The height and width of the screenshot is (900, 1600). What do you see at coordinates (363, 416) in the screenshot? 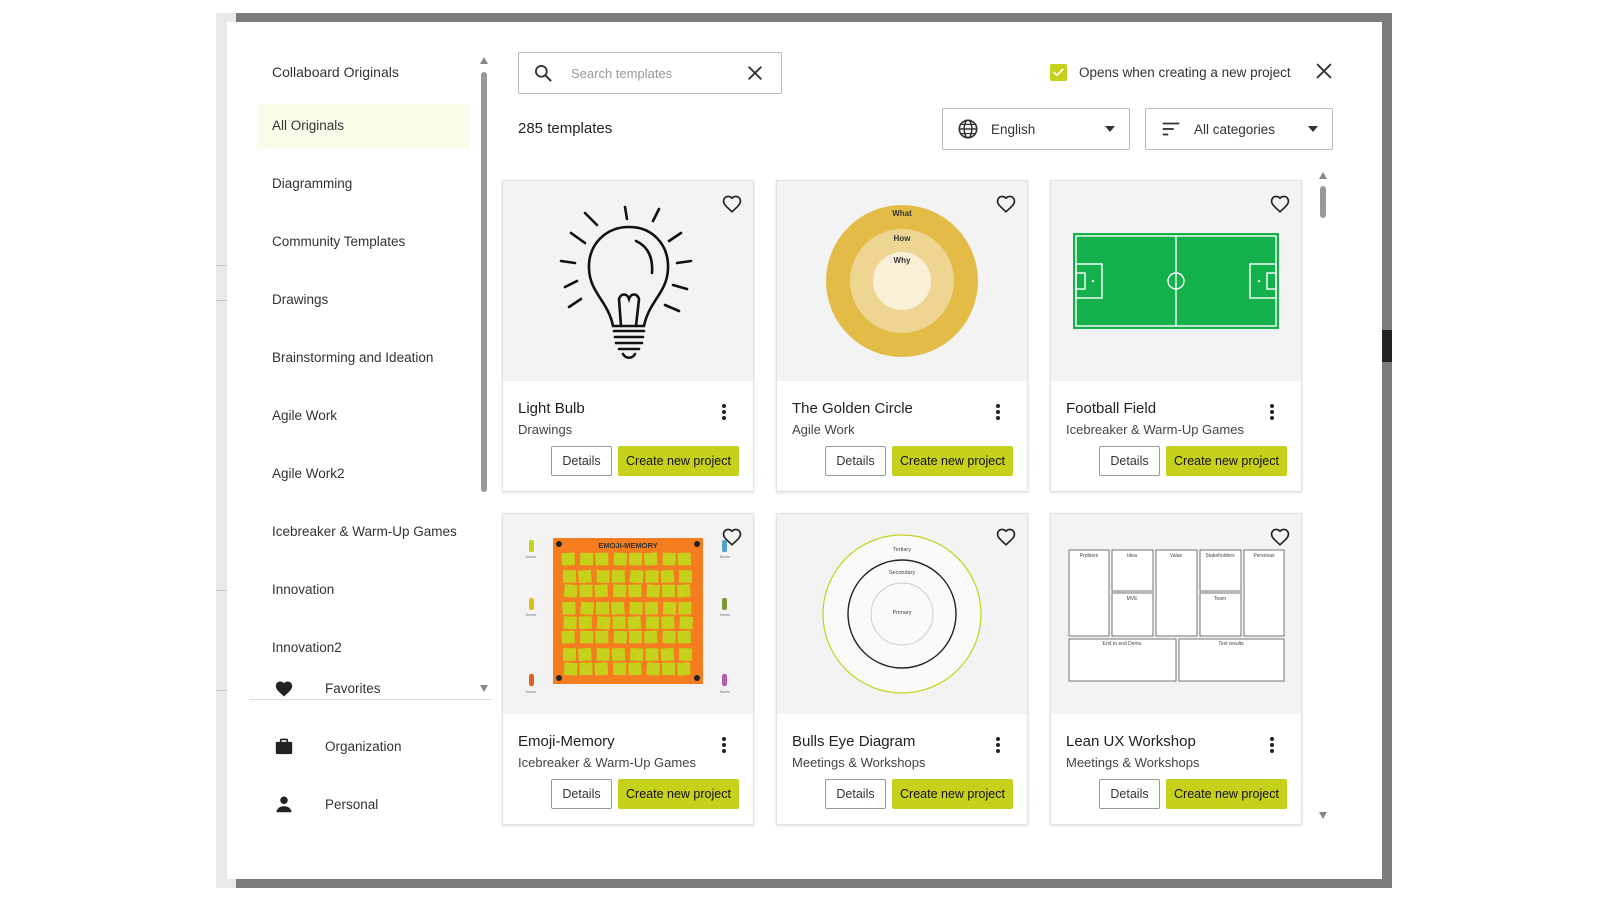
I see `sidebar-item-agile-work: Agile Work` at bounding box center [363, 416].